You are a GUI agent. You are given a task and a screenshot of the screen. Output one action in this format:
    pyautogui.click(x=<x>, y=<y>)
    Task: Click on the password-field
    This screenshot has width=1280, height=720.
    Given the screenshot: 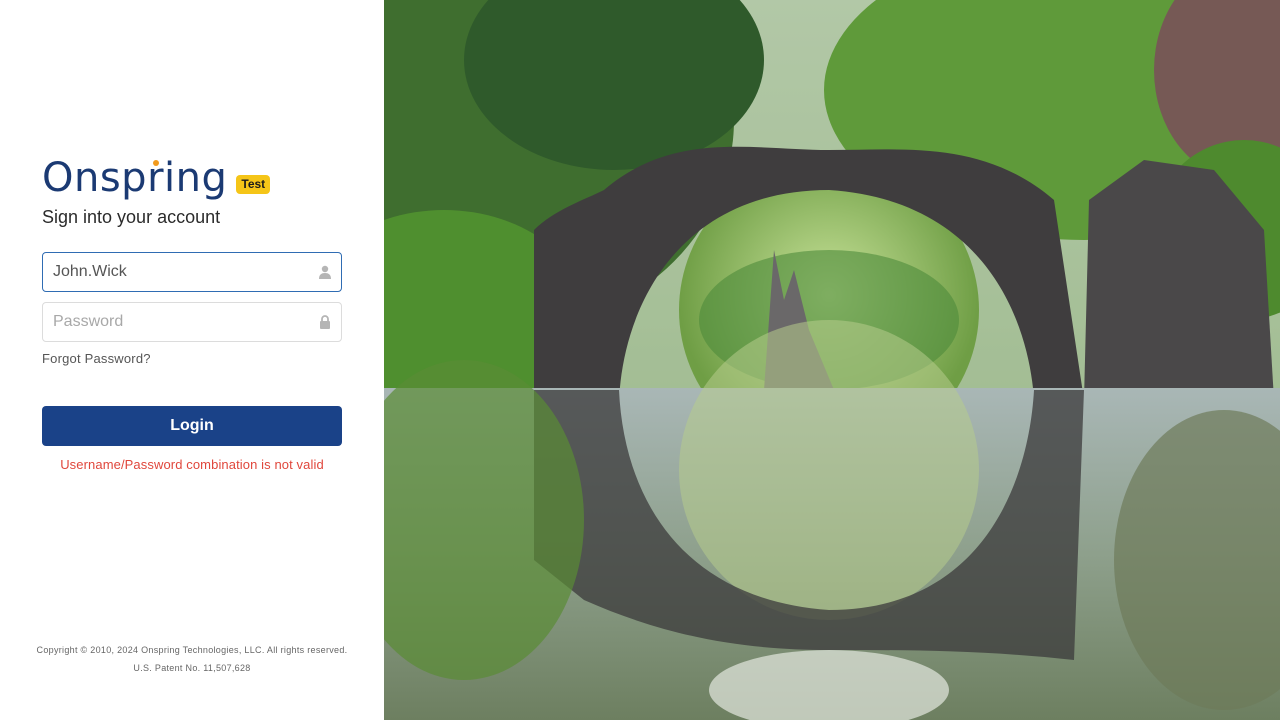 What is the action you would take?
    pyautogui.click(x=192, y=322)
    